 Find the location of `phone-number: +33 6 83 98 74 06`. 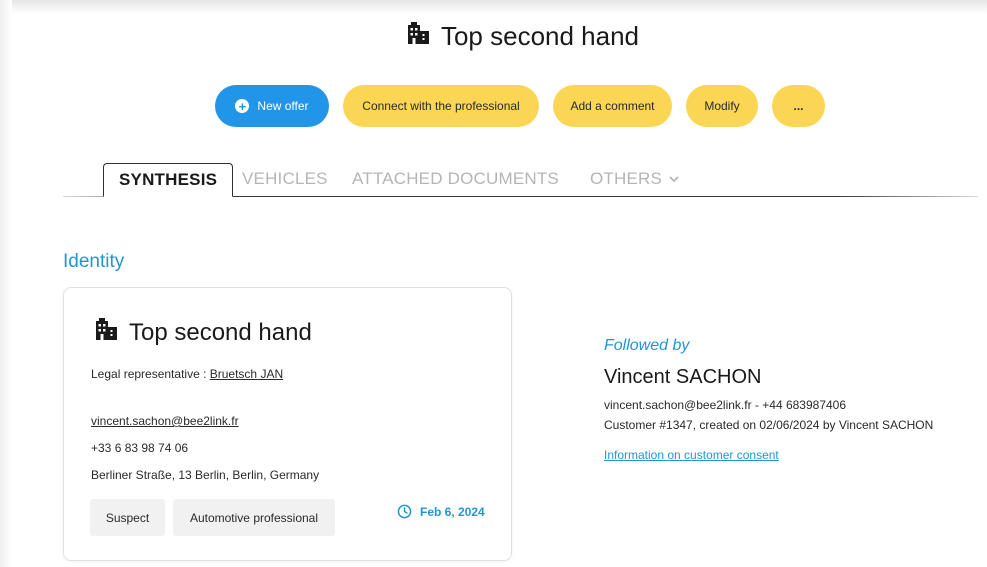

phone-number: +33 6 83 98 74 06 is located at coordinates (140, 448).